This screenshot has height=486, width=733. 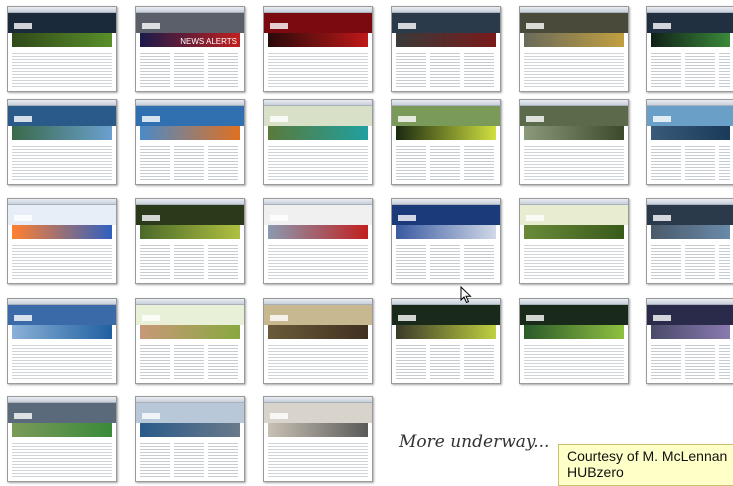 I want to click on hub-site-thumbnail: NEWS ALERTS, so click(x=190, y=49).